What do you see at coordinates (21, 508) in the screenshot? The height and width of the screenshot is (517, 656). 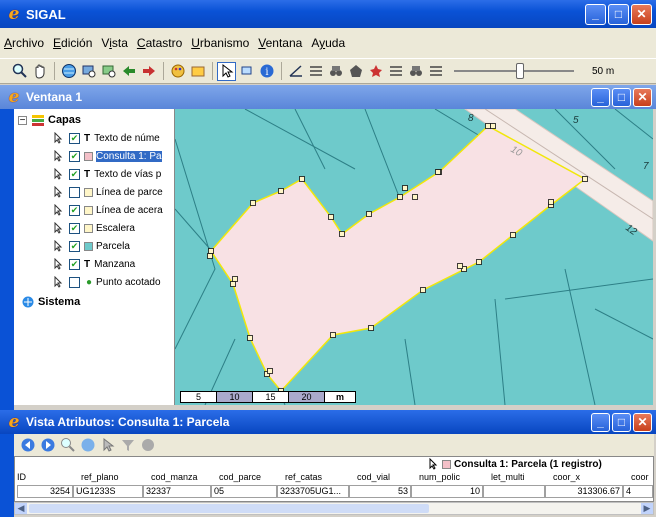 I see `scroll-left-icon: ◀` at bounding box center [21, 508].